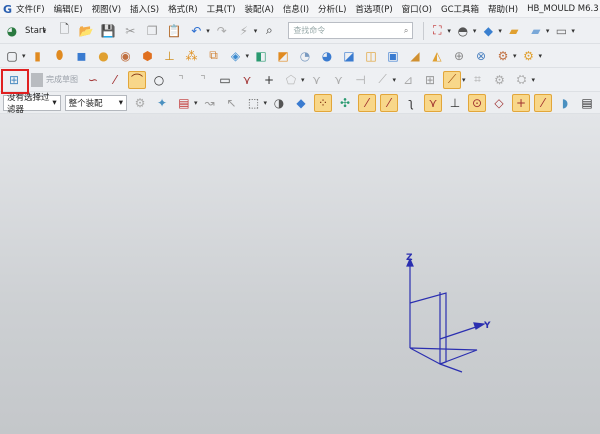 The height and width of the screenshot is (434, 600). What do you see at coordinates (283, 56) in the screenshot?
I see `trim-body-icon: ◩` at bounding box center [283, 56].